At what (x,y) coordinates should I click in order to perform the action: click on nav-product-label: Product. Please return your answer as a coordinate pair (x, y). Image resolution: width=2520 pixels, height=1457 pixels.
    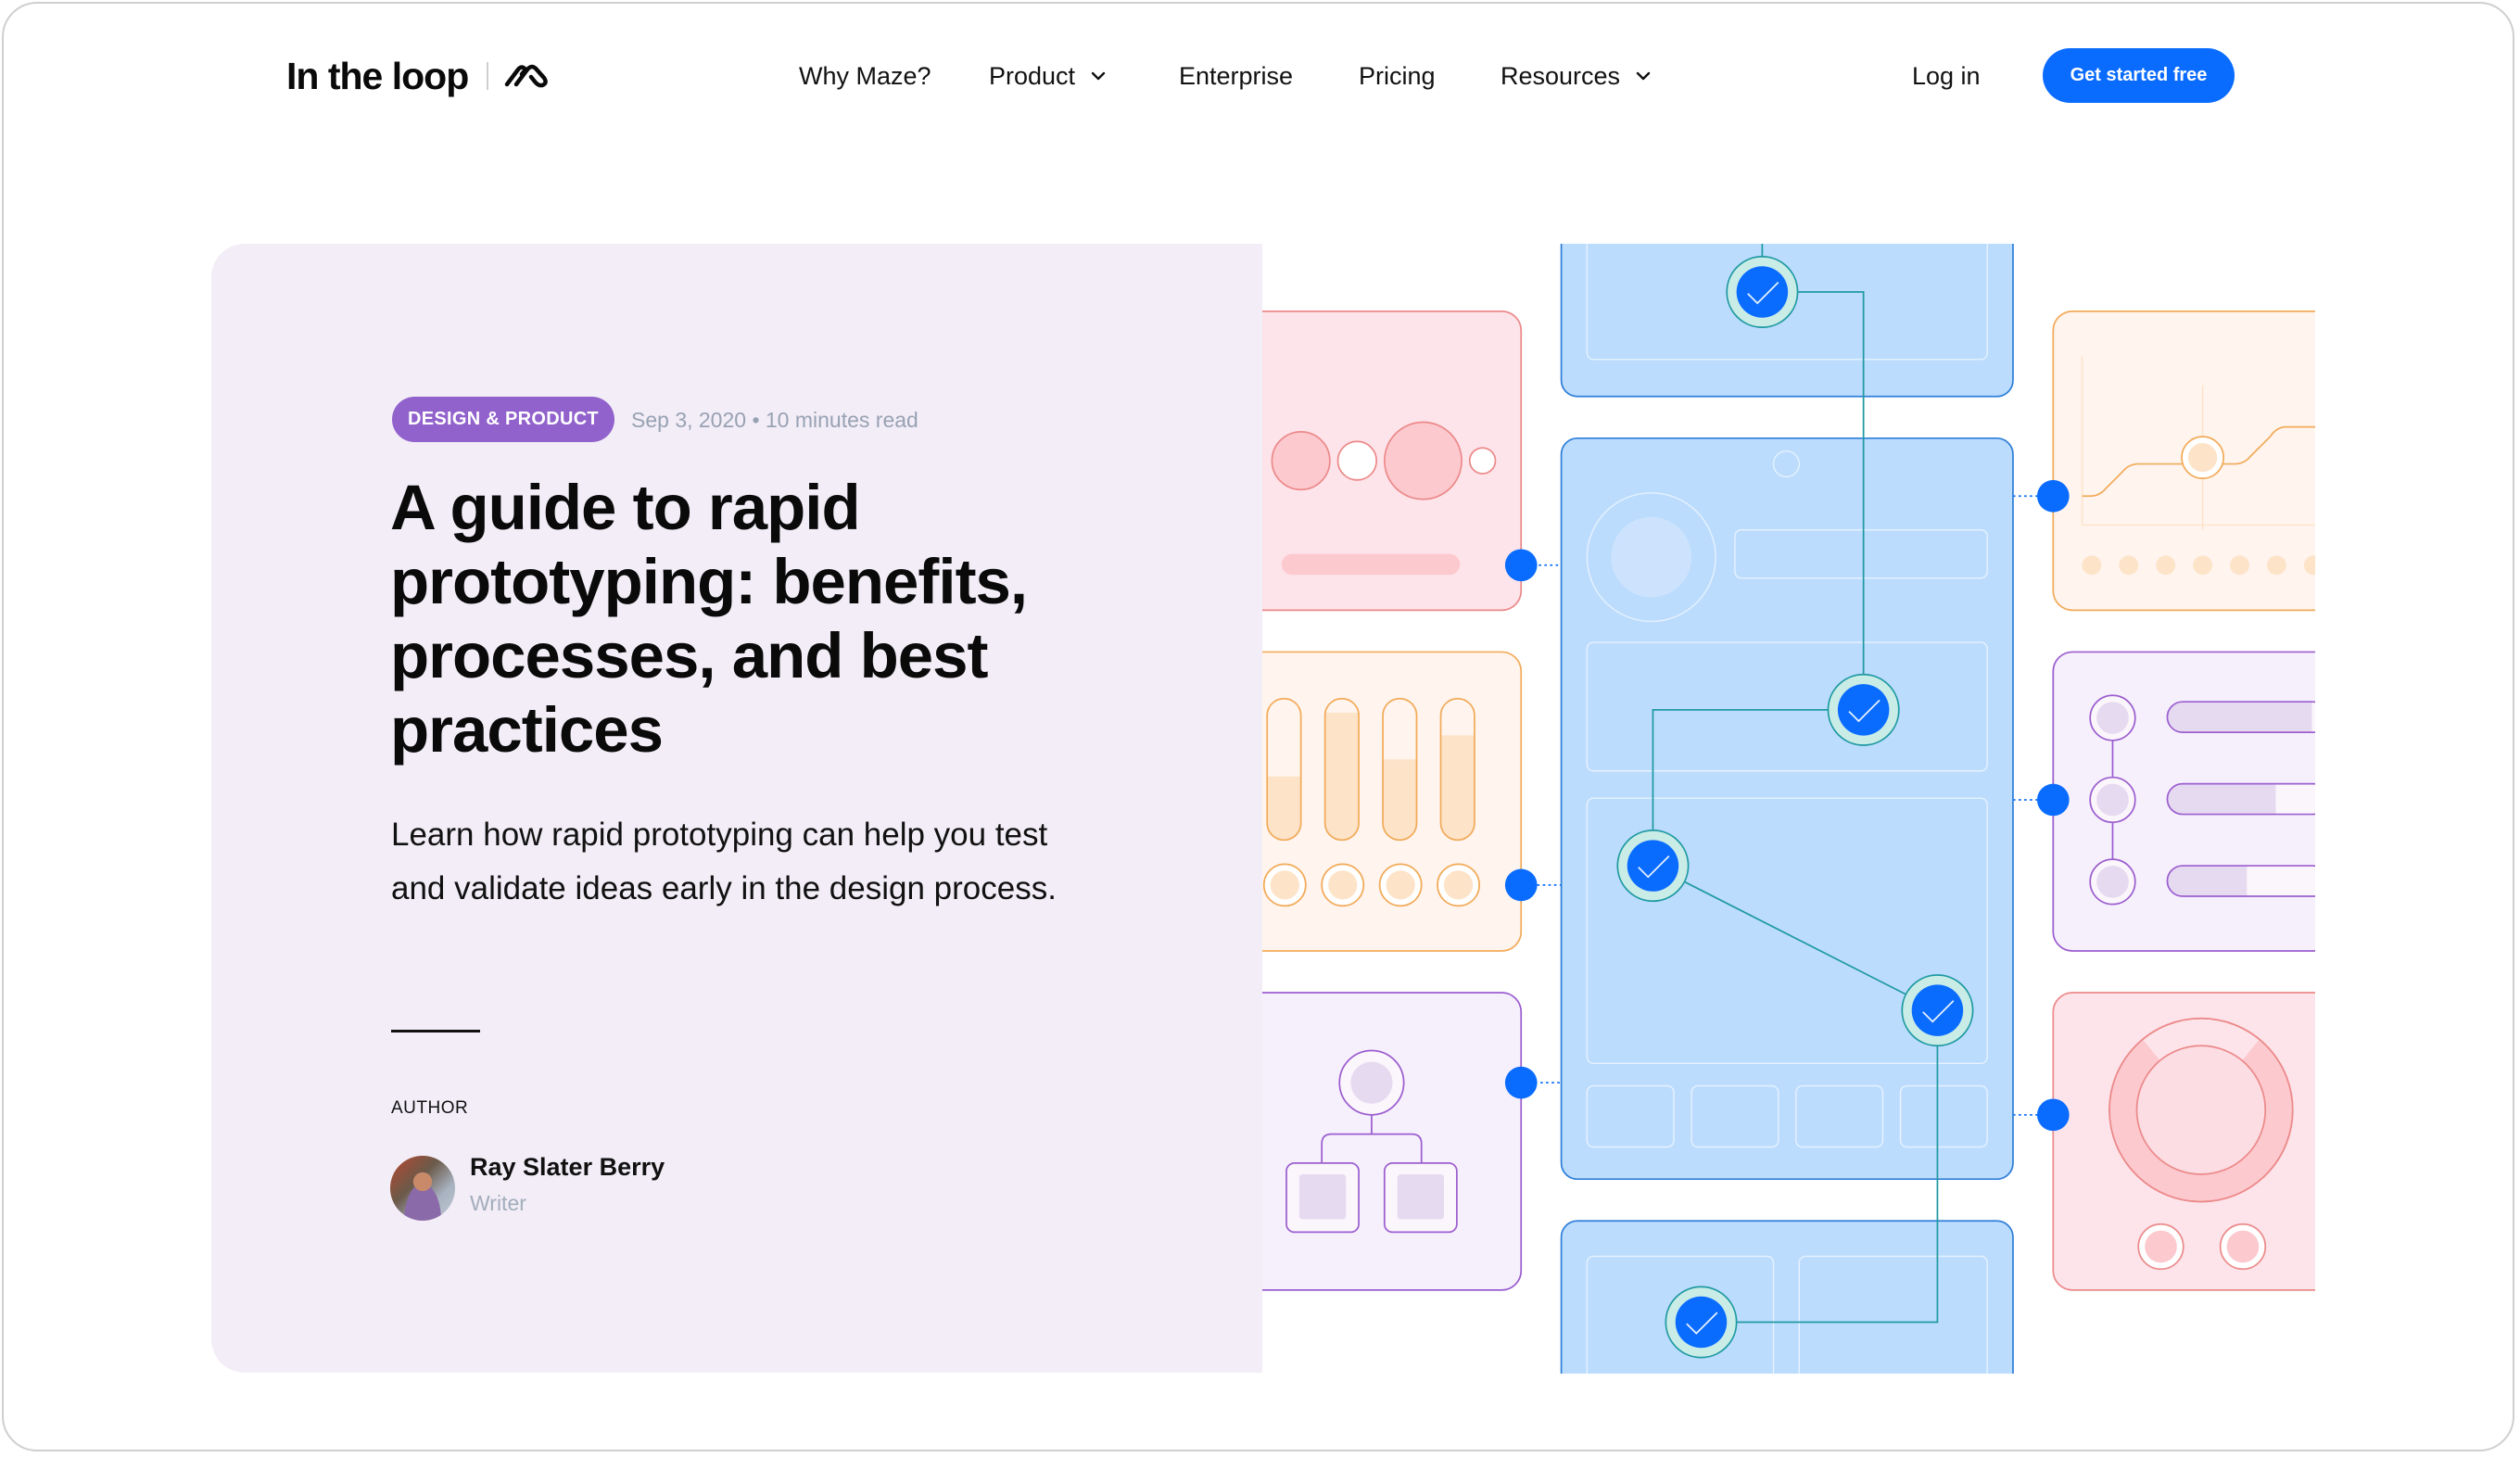
    Looking at the image, I should click on (1032, 76).